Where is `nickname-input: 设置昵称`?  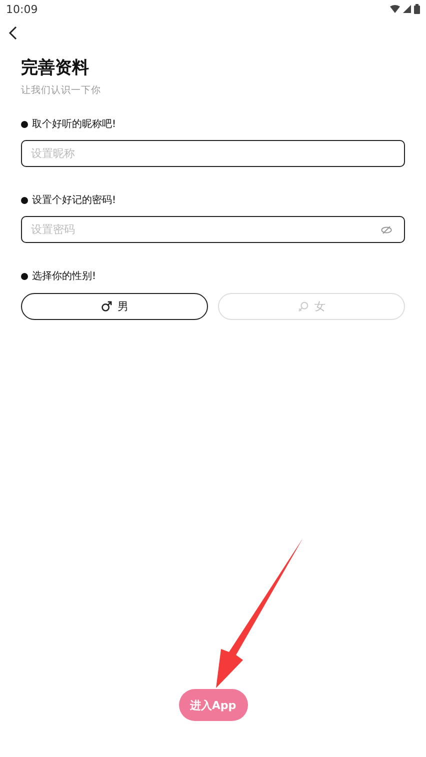 nickname-input: 设置昵称 is located at coordinates (213, 154).